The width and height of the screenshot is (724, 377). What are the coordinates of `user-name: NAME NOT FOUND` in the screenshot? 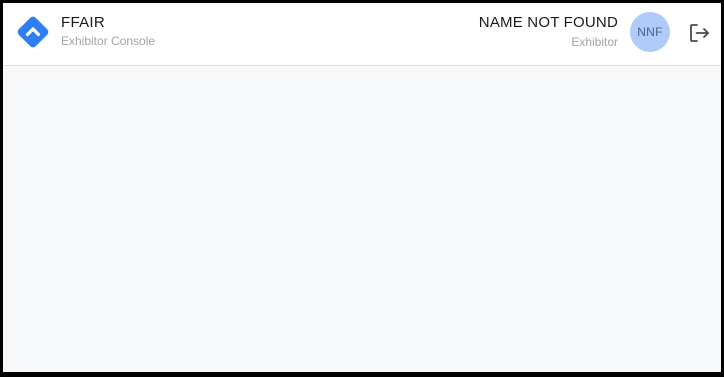 It's located at (548, 22).